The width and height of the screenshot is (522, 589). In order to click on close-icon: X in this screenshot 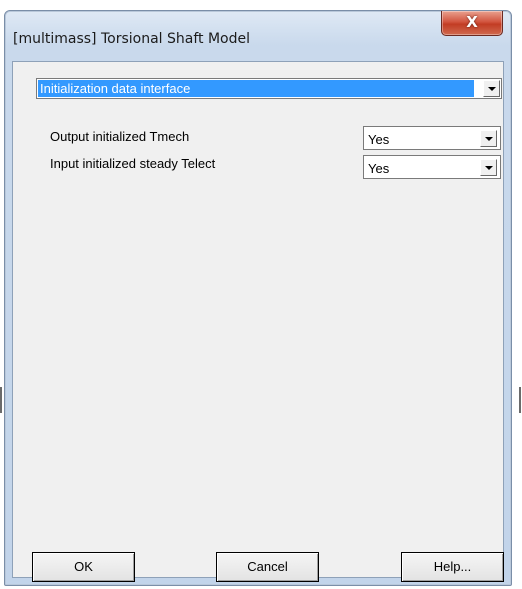, I will do `click(472, 22)`.